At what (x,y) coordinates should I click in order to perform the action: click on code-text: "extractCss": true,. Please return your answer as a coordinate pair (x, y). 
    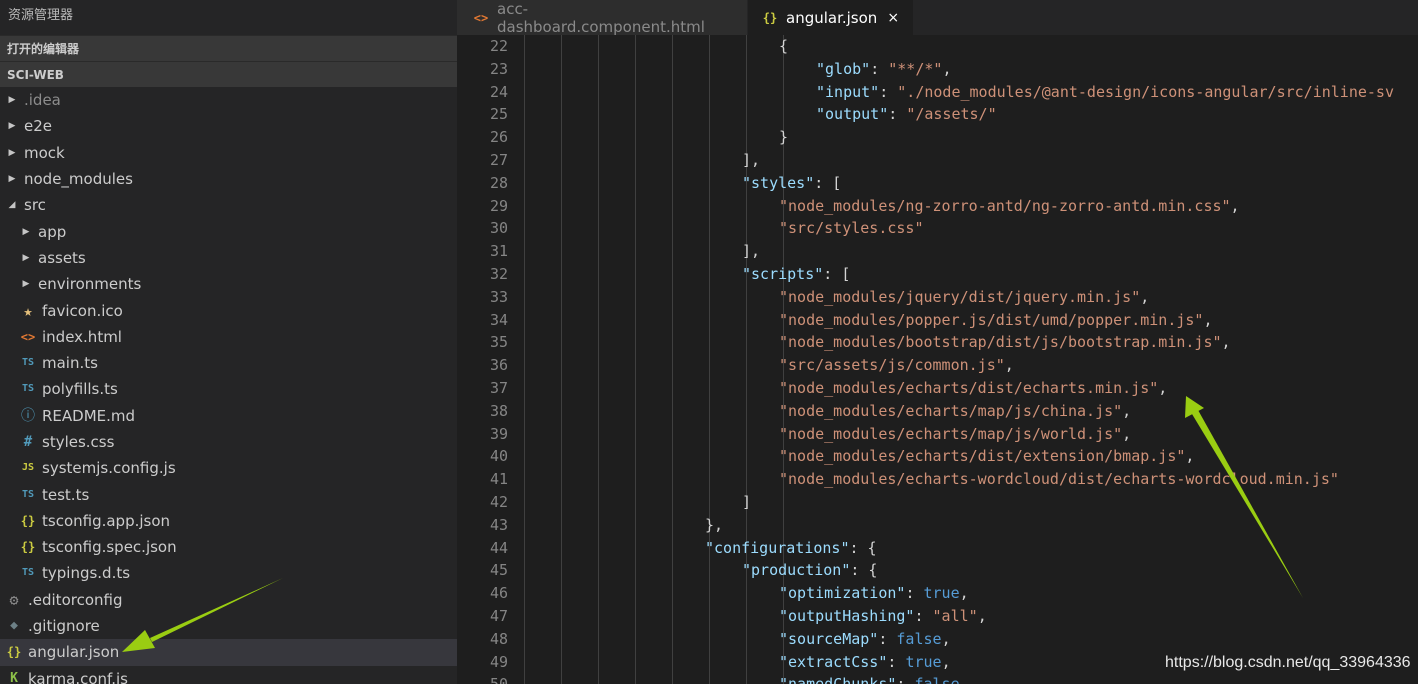
    Looking at the image, I should click on (865, 662).